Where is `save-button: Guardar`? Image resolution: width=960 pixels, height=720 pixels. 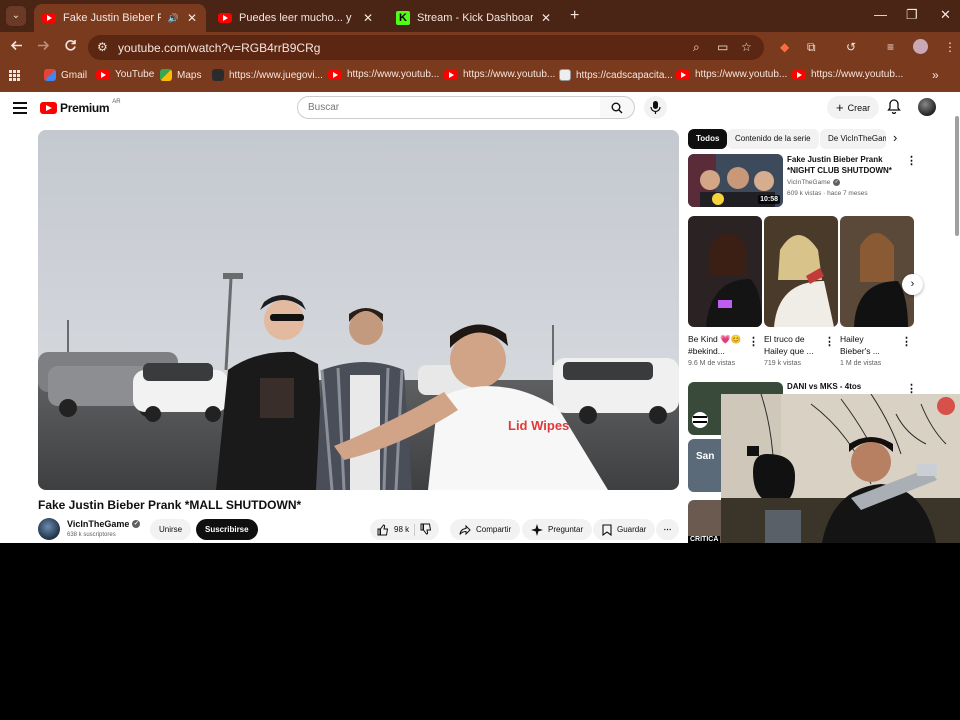
save-button: Guardar is located at coordinates (624, 529).